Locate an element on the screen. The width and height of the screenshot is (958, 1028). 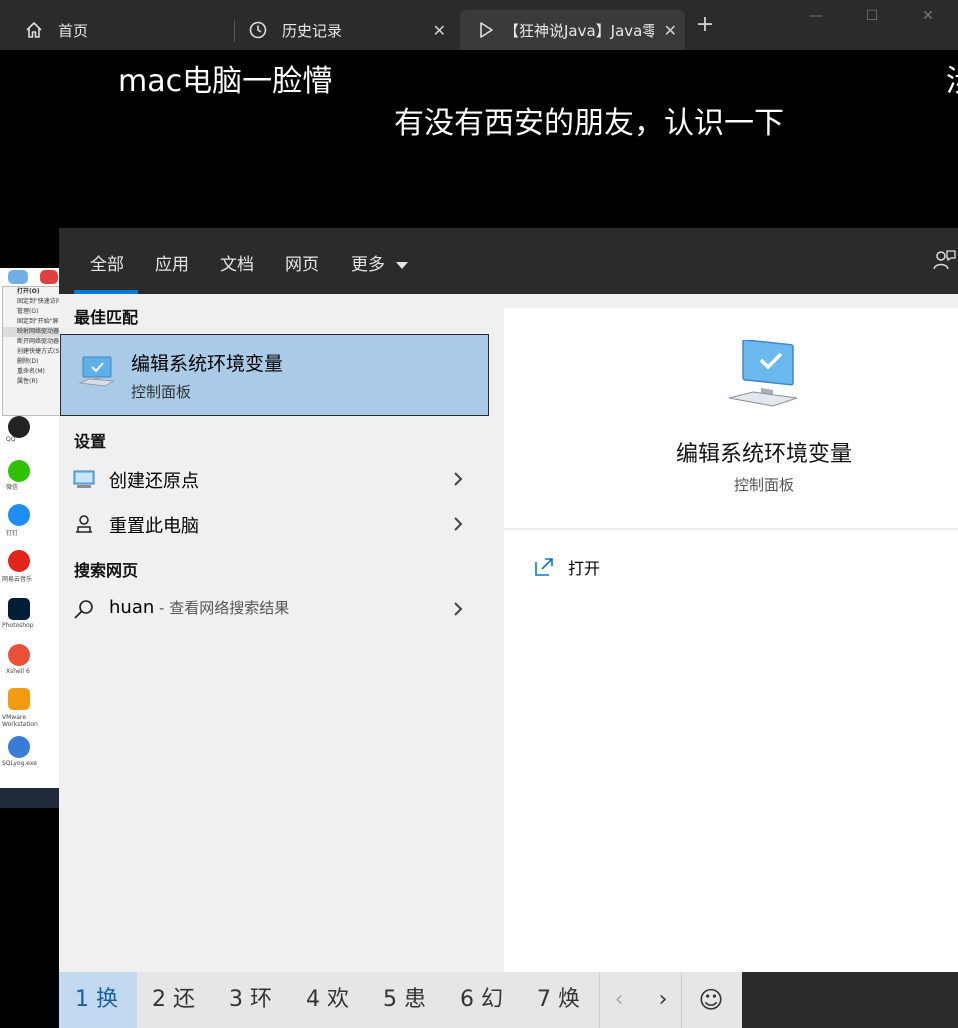
minimize-icon: — is located at coordinates (816, 16).